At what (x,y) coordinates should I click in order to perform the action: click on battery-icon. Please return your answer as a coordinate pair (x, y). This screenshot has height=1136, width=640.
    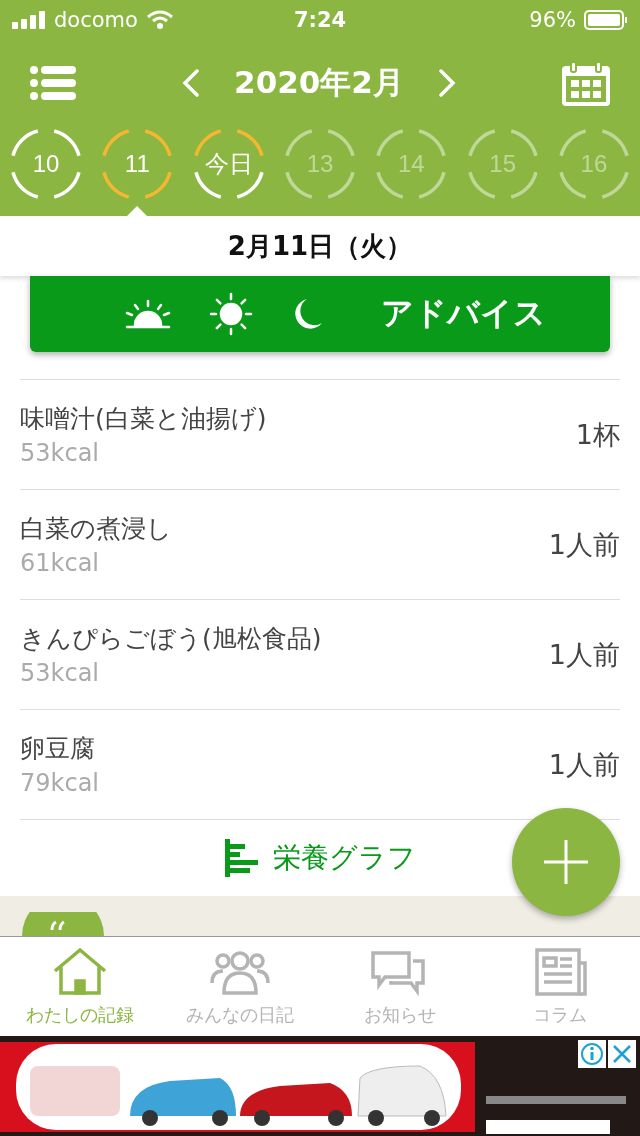
    Looking at the image, I should click on (606, 20).